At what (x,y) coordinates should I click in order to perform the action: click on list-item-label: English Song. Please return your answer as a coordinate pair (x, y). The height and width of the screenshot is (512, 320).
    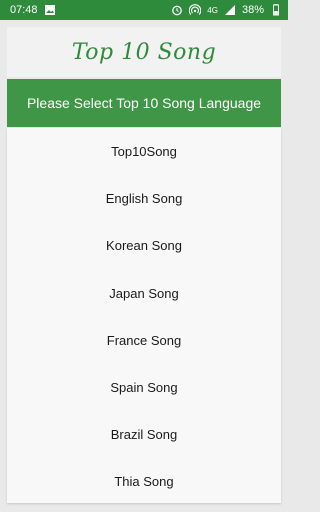
    Looking at the image, I should click on (144, 199).